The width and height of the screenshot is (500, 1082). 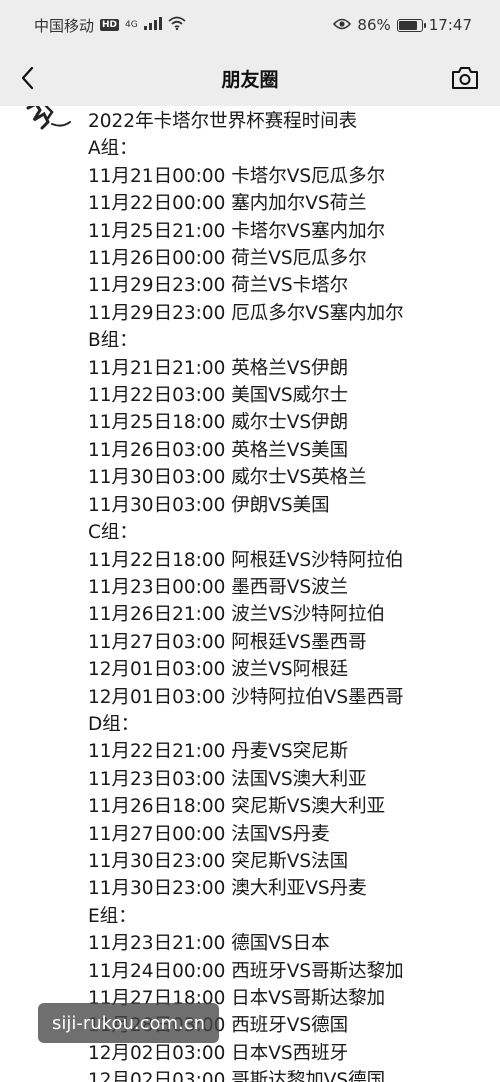 What do you see at coordinates (237, 231) in the screenshot?
I see `schedule-line: 11月25日21:00 卡塔尔VS塞内加尔` at bounding box center [237, 231].